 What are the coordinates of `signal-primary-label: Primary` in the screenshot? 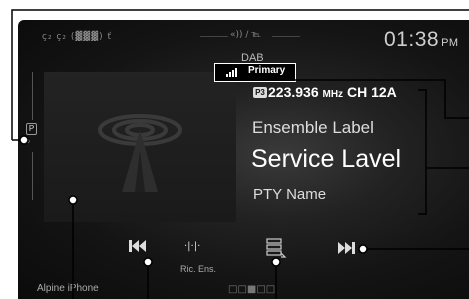 It's located at (267, 70).